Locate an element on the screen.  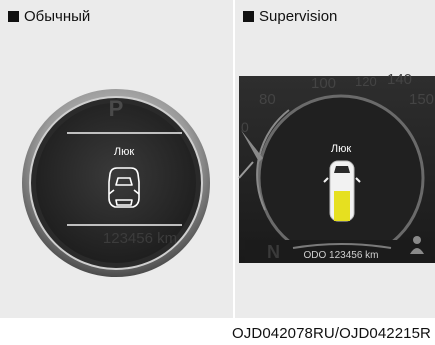
speed-scale-tick: 150 is located at coordinates (421, 99).